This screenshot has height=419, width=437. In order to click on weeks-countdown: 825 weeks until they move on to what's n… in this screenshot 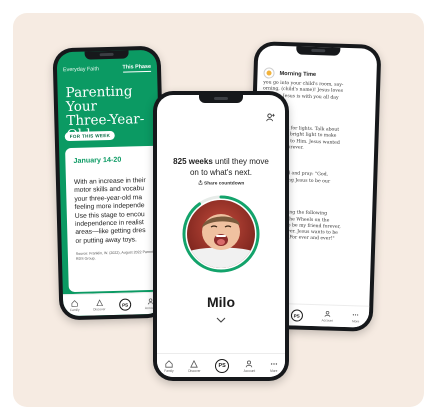, I will do `click(221, 167)`.